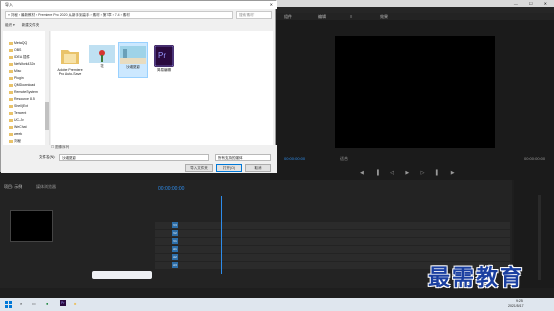 The image size is (554, 311). I want to click on dialog-toolbar: 组织 ▾ 新建文件夹, so click(139, 25).